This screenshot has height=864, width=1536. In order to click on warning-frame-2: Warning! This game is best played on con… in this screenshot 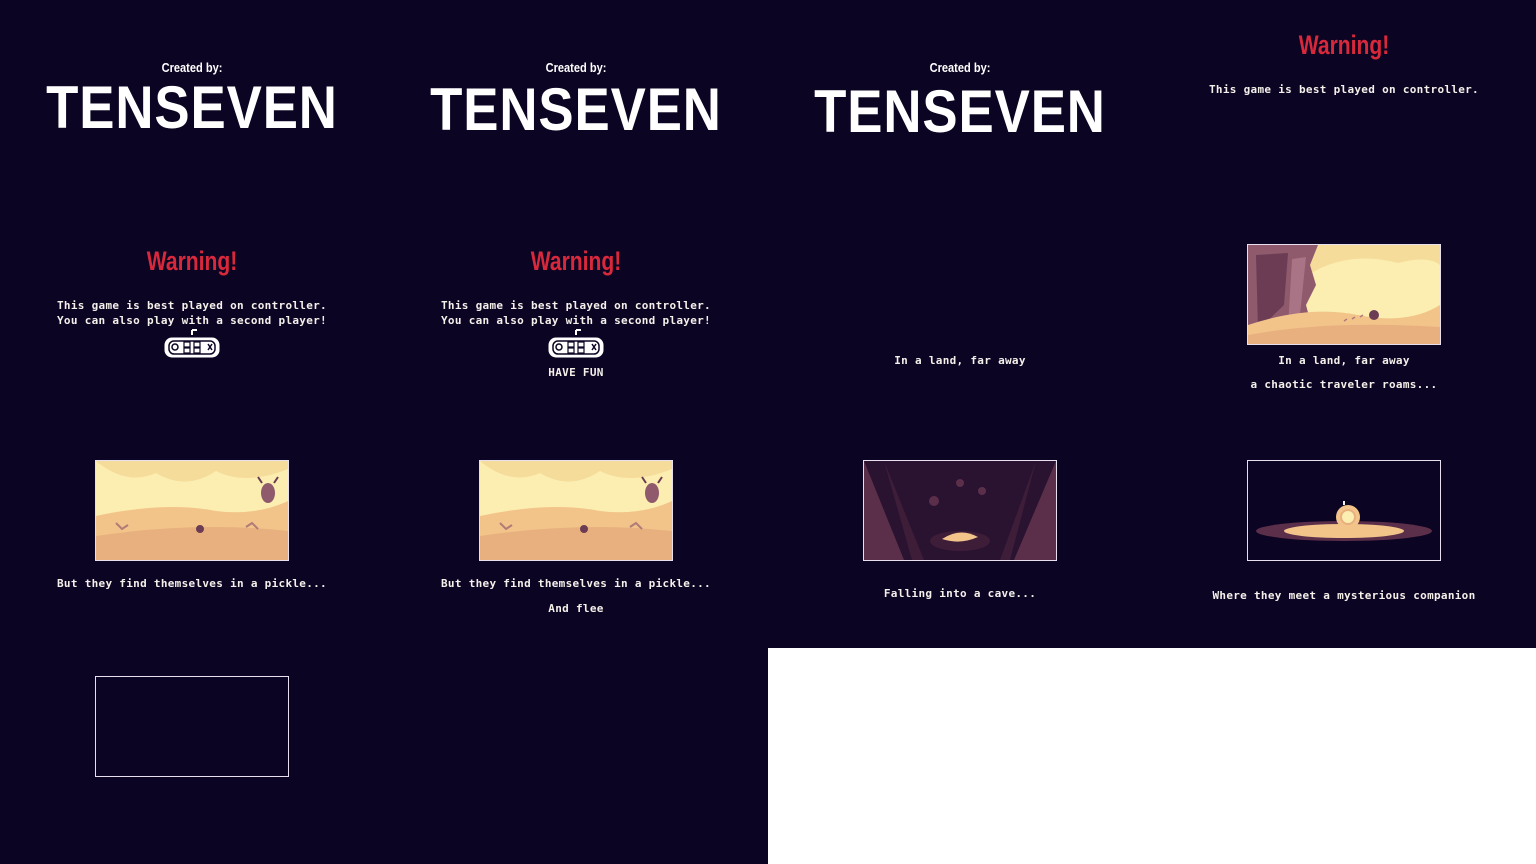, I will do `click(192, 324)`.